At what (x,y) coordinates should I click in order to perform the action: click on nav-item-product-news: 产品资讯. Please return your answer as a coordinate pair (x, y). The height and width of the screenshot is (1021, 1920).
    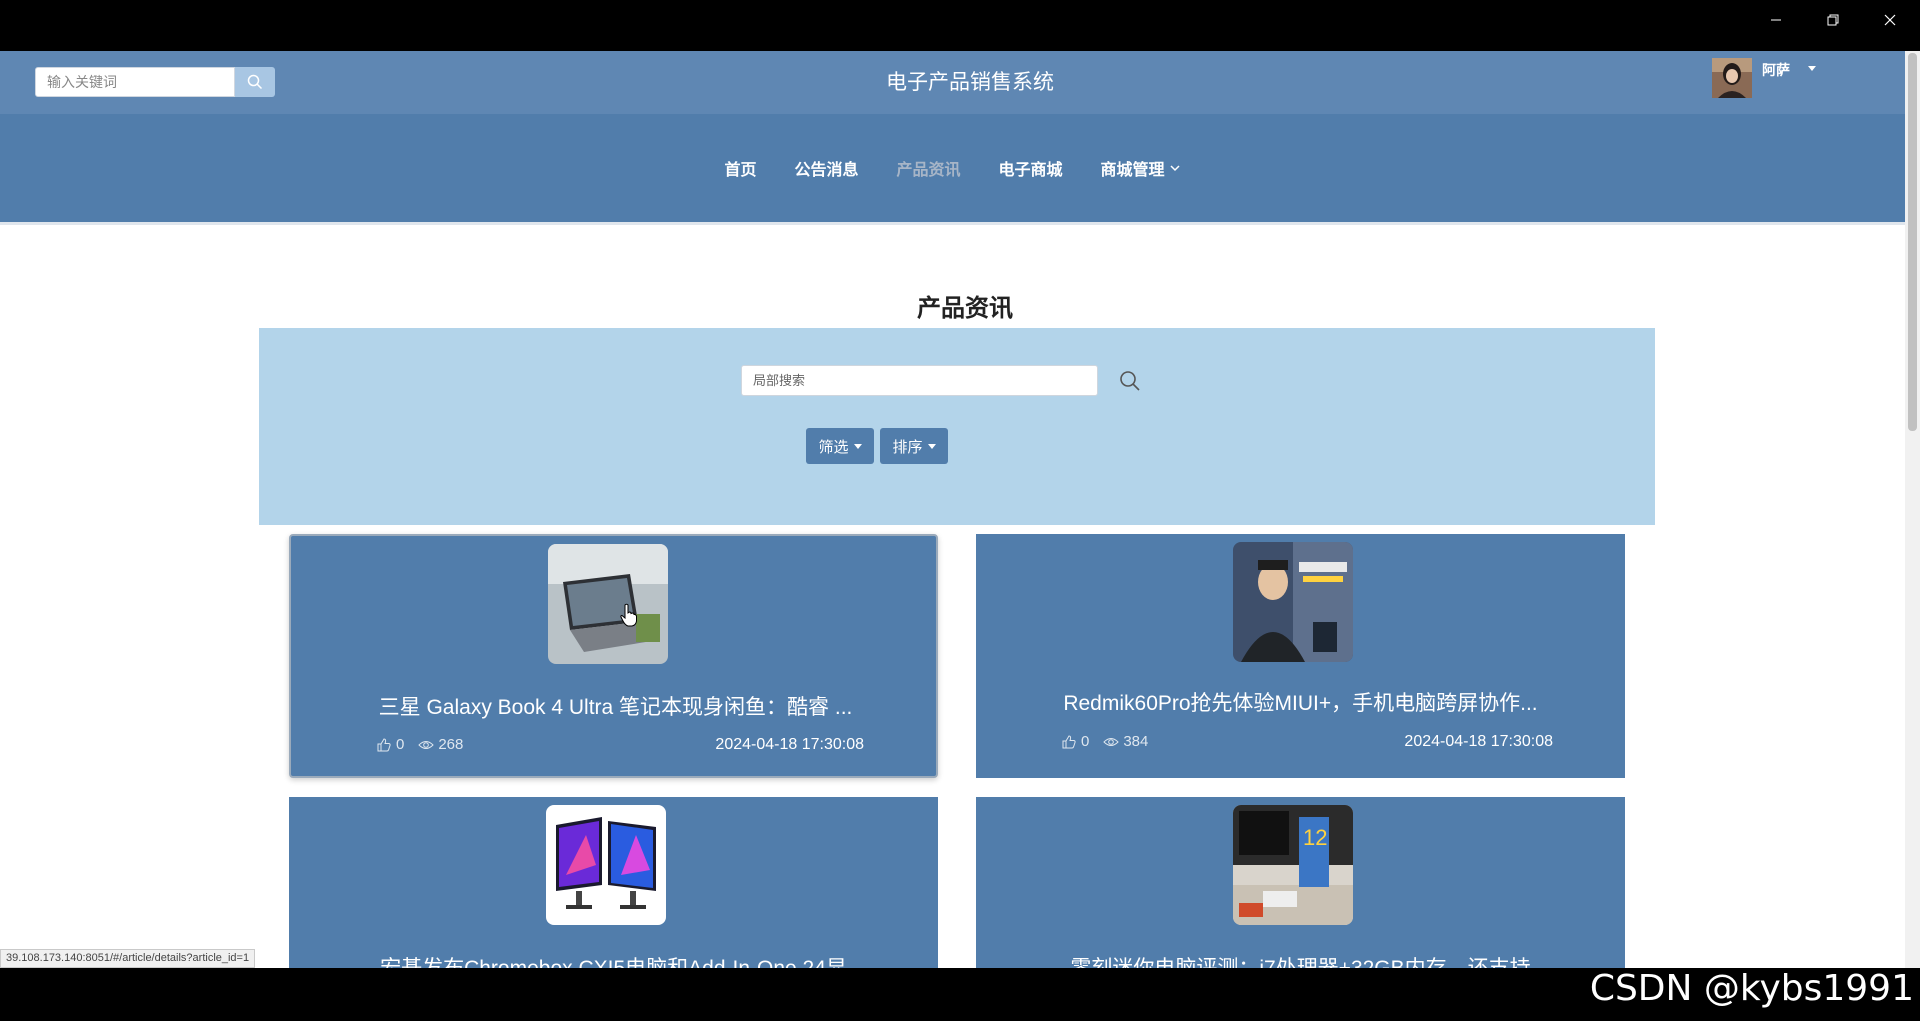
    Looking at the image, I should click on (928, 168).